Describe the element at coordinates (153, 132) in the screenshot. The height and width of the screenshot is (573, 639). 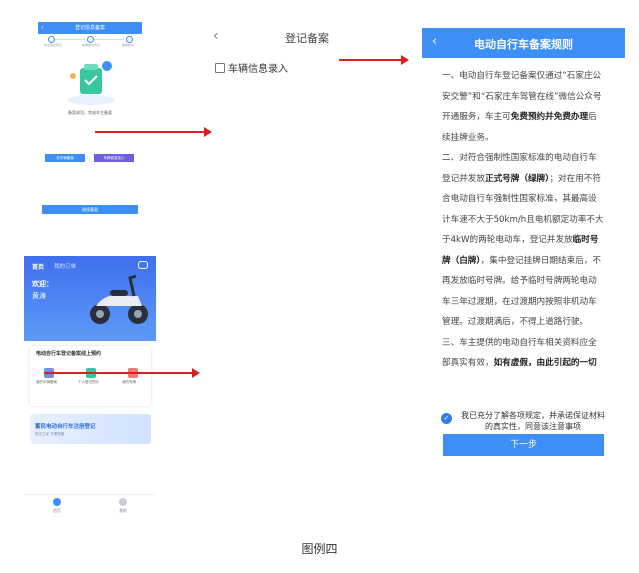
I see `arrow-to-register` at that location.